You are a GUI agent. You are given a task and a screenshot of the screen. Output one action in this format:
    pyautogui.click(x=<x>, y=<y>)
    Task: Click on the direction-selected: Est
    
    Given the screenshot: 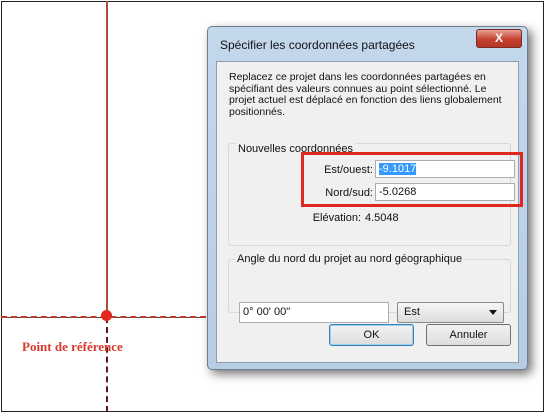 What is the action you would take?
    pyautogui.click(x=412, y=312)
    